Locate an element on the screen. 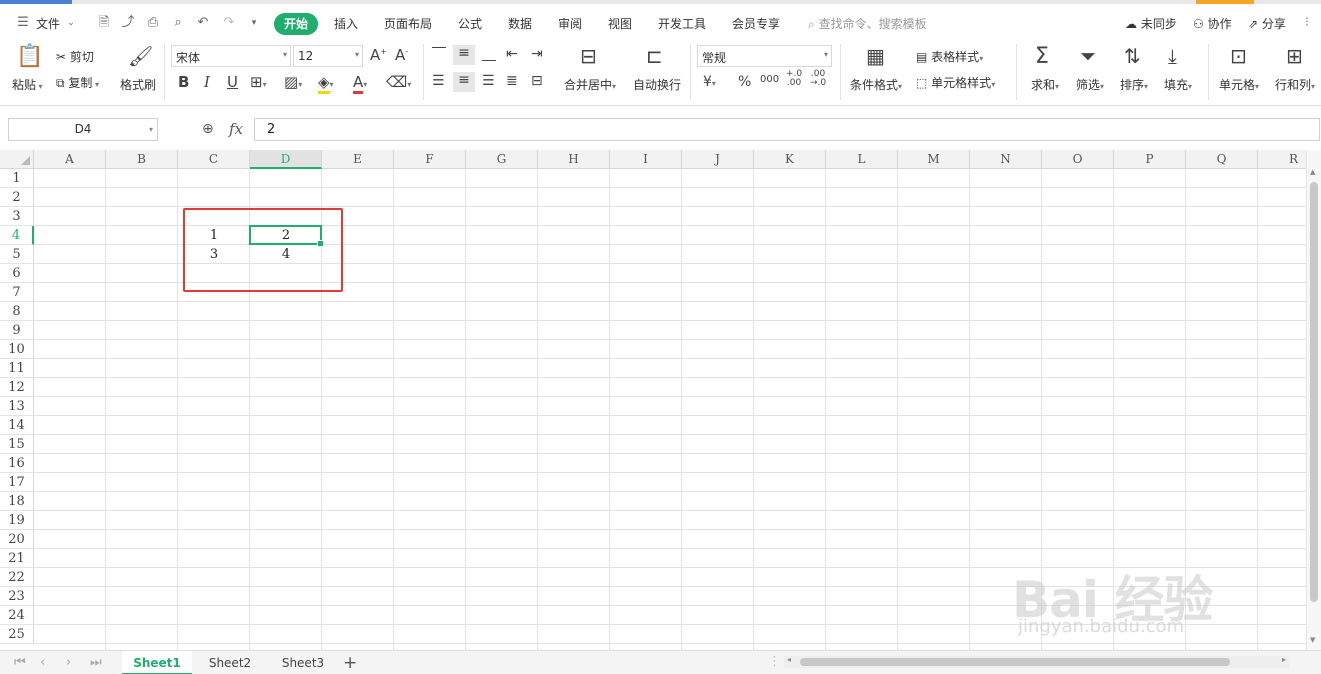 Image resolution: width=1321 pixels, height=674 pixels. distributed-align-icon: ⊟ is located at coordinates (537, 81).